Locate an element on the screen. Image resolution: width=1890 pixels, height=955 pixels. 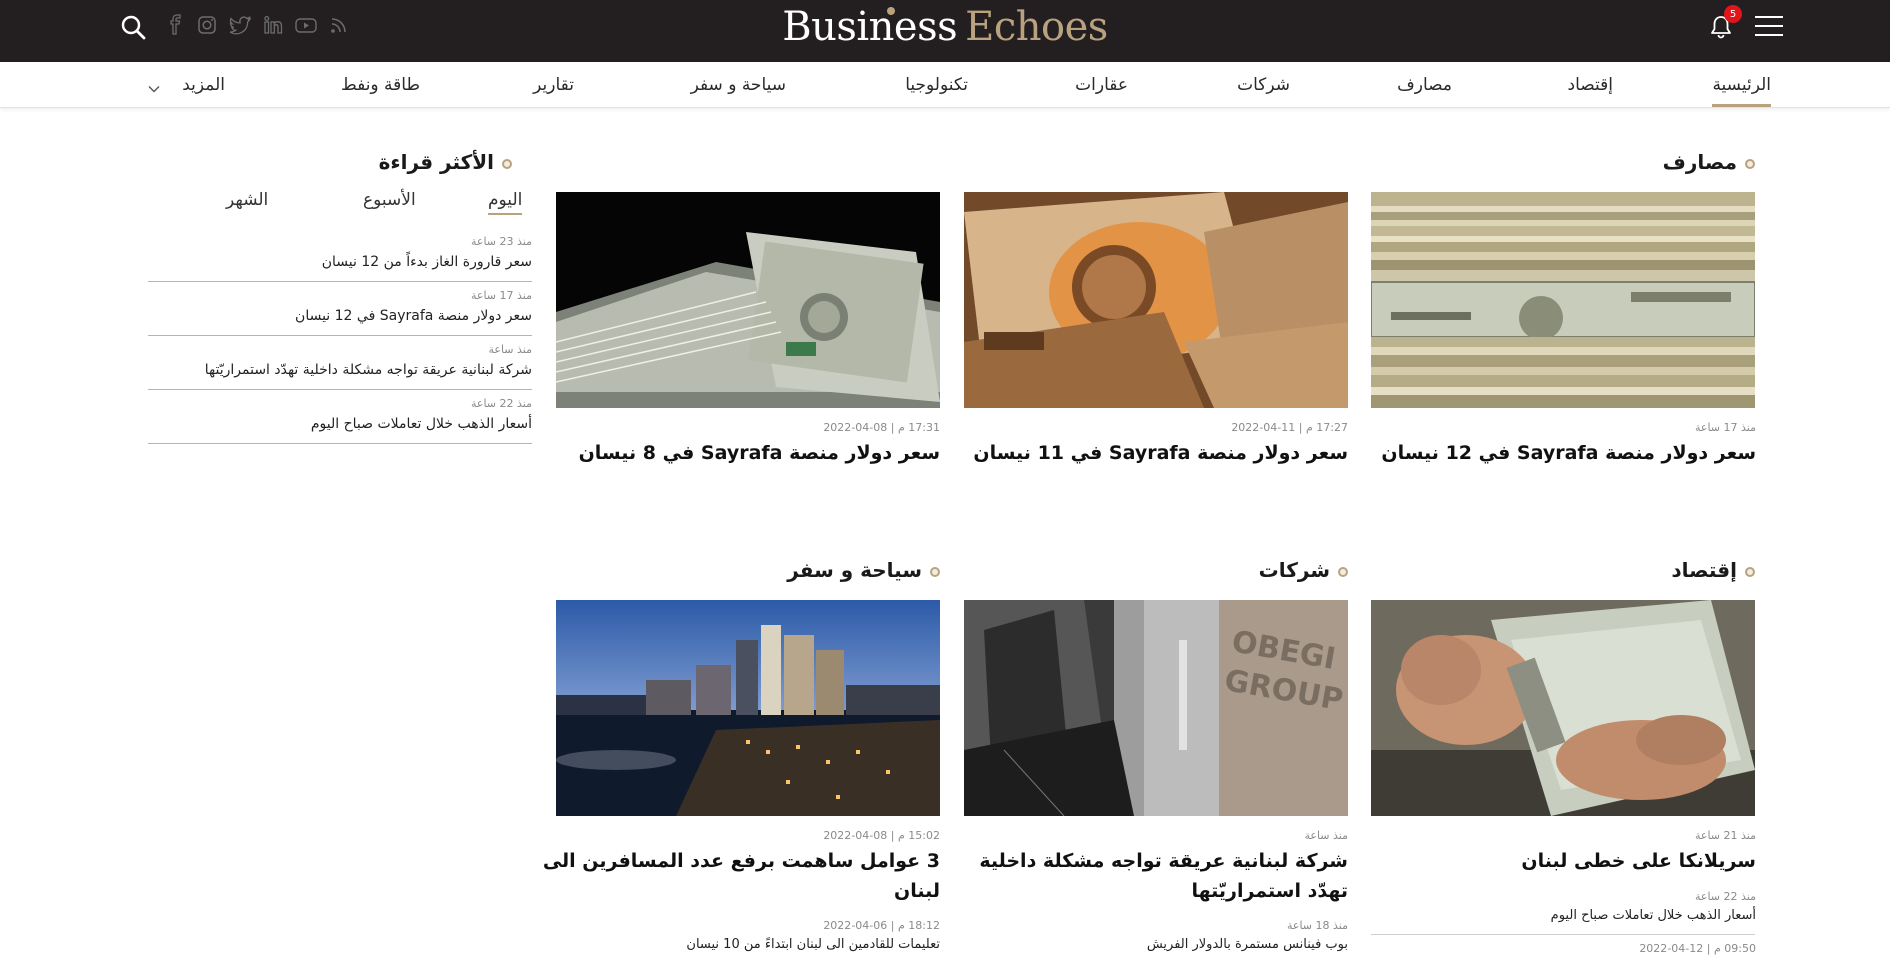
nav-item-companies: شركات is located at coordinates (1263, 85).